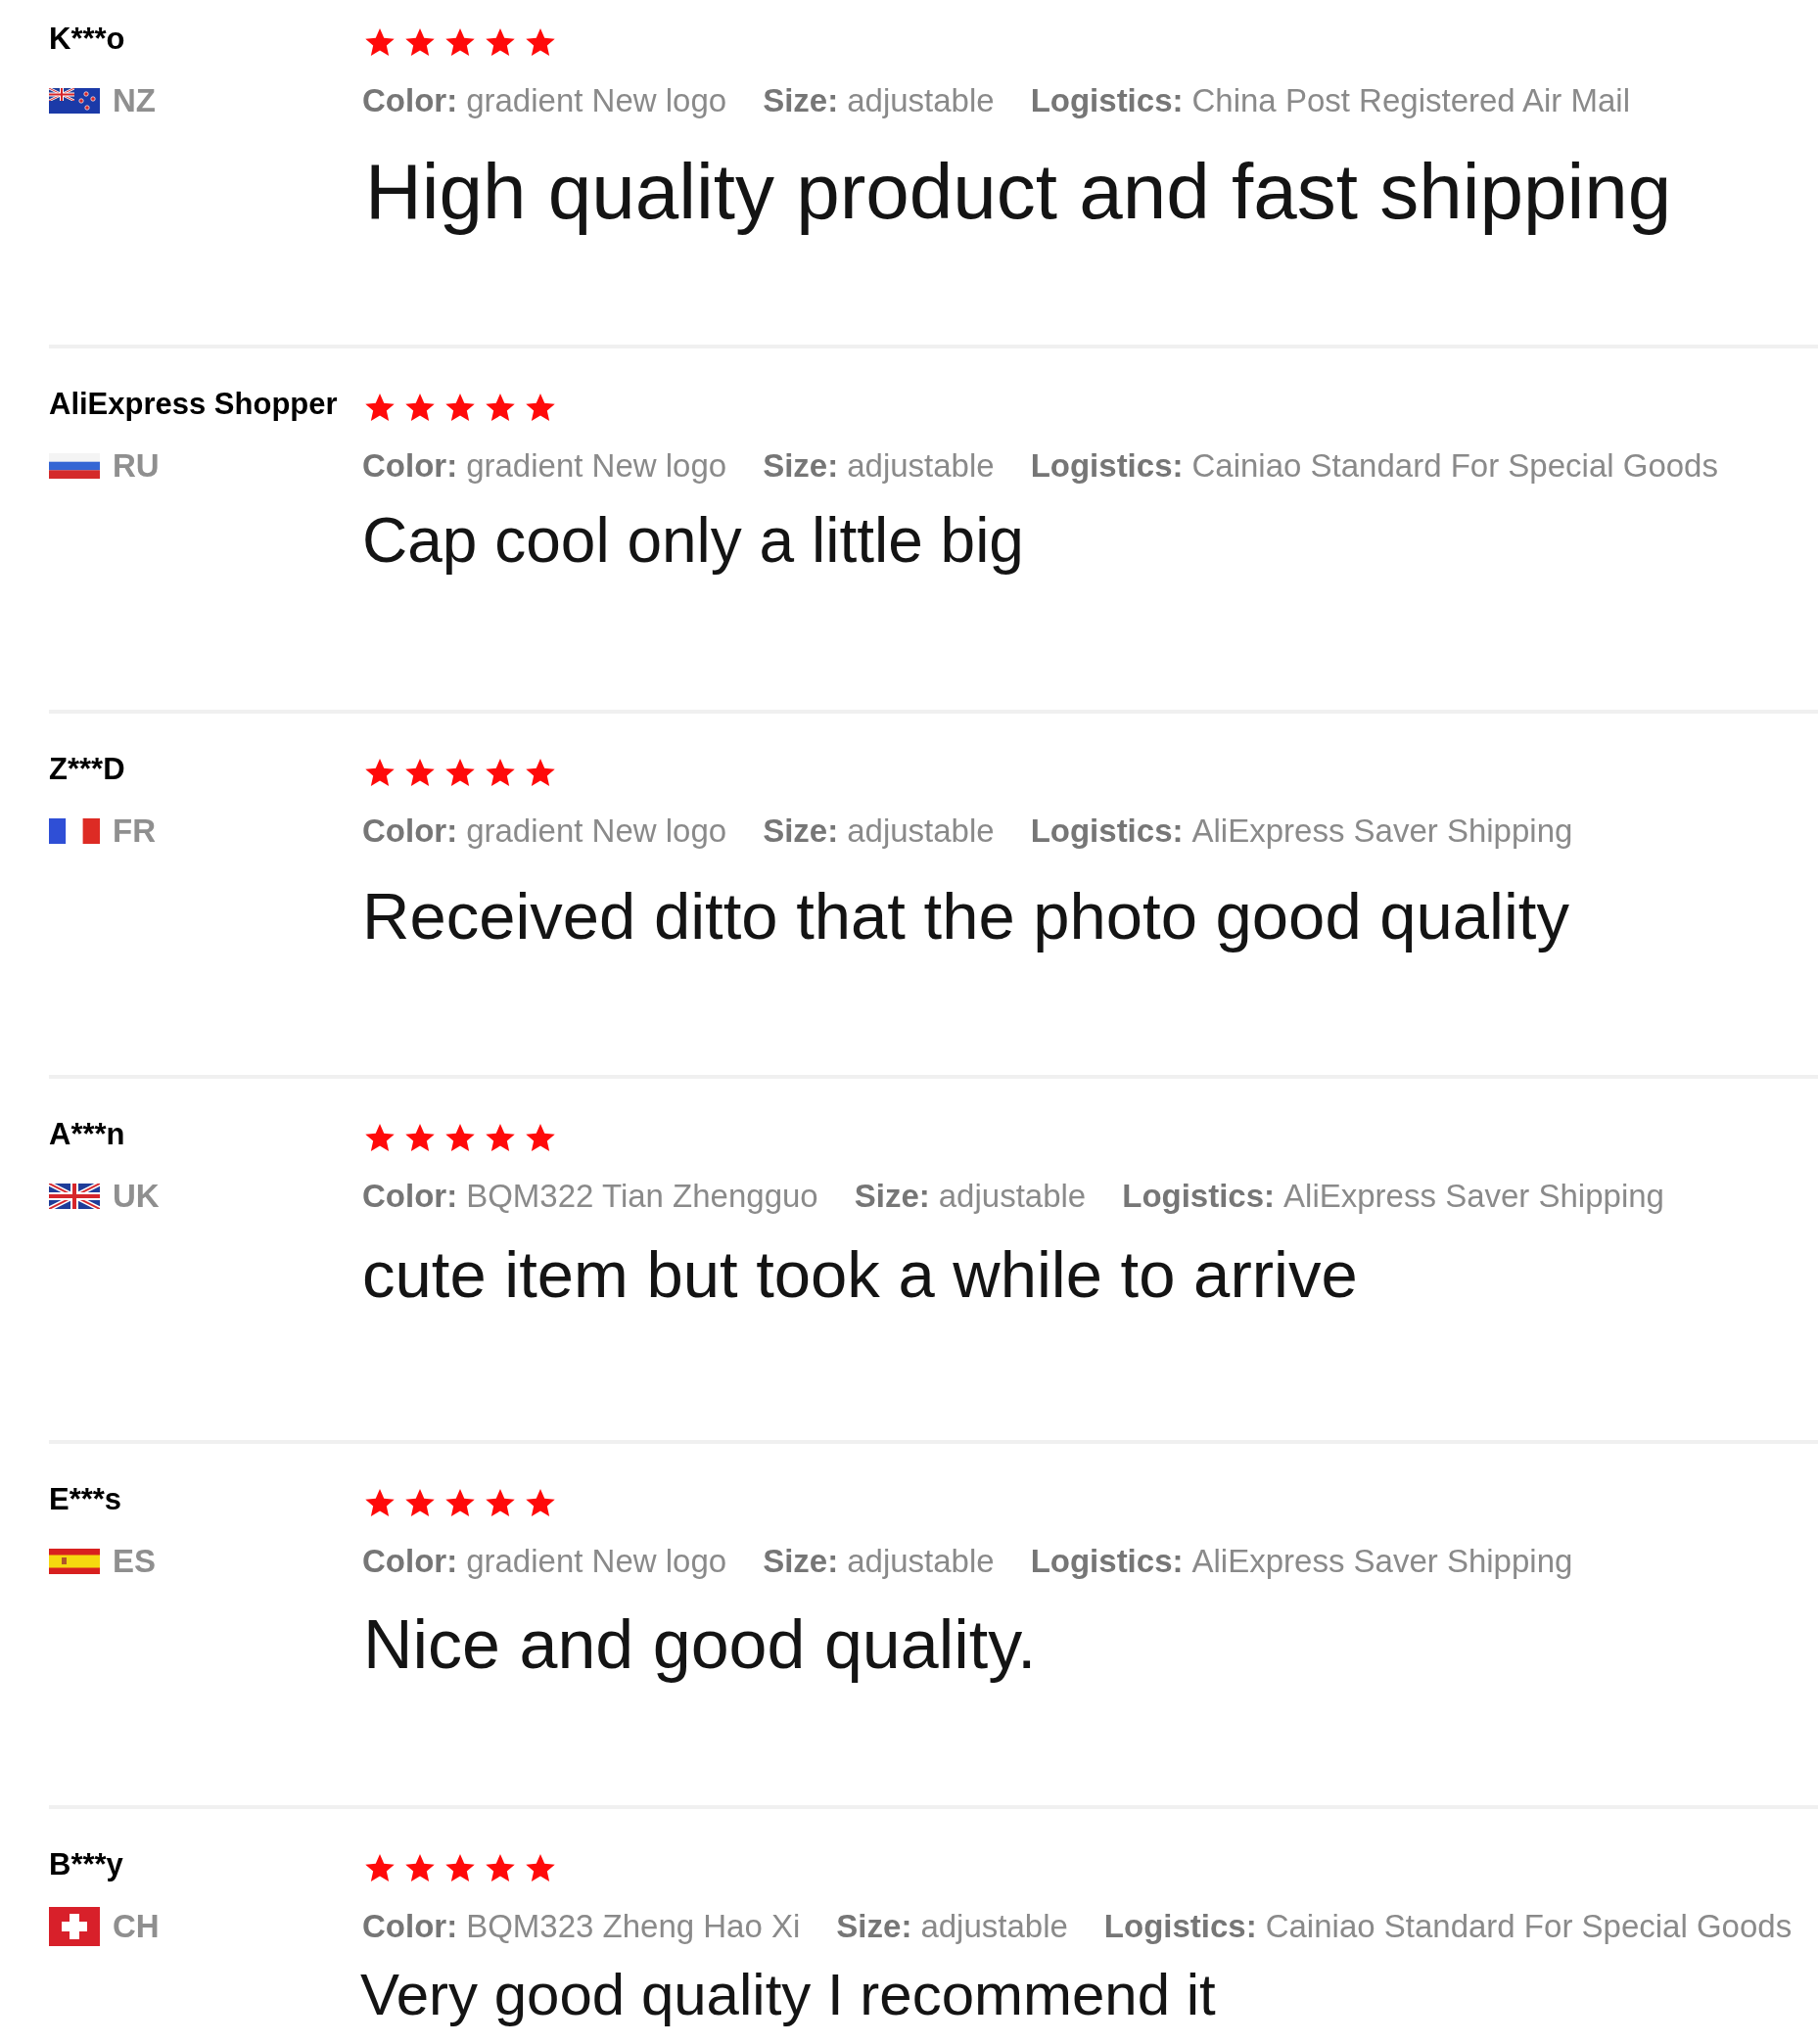 The image size is (1818, 2044). What do you see at coordinates (136, 1927) in the screenshot?
I see `country-code: CH` at bounding box center [136, 1927].